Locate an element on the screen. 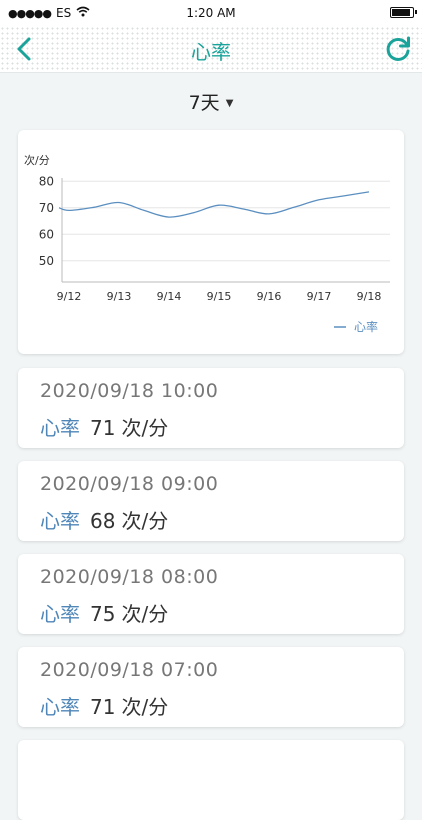 The width and height of the screenshot is (422, 820). status-time: 1:20 AM is located at coordinates (211, 13).